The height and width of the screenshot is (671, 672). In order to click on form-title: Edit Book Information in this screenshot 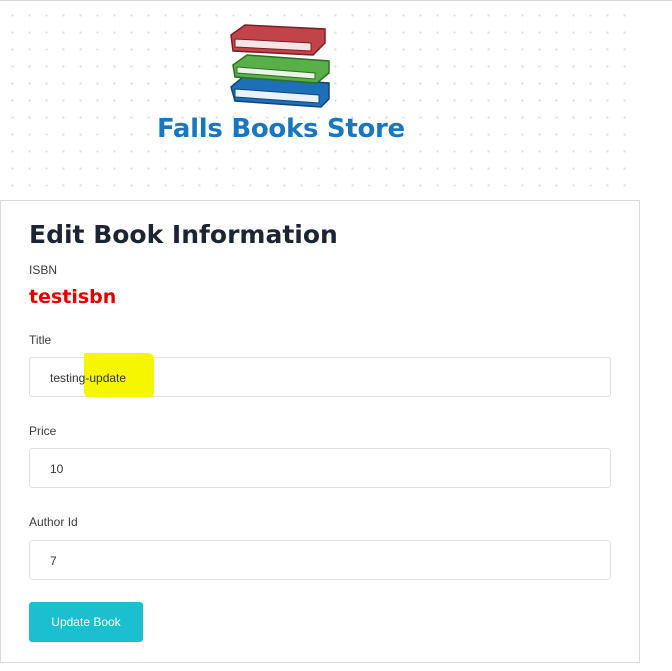, I will do `click(183, 234)`.